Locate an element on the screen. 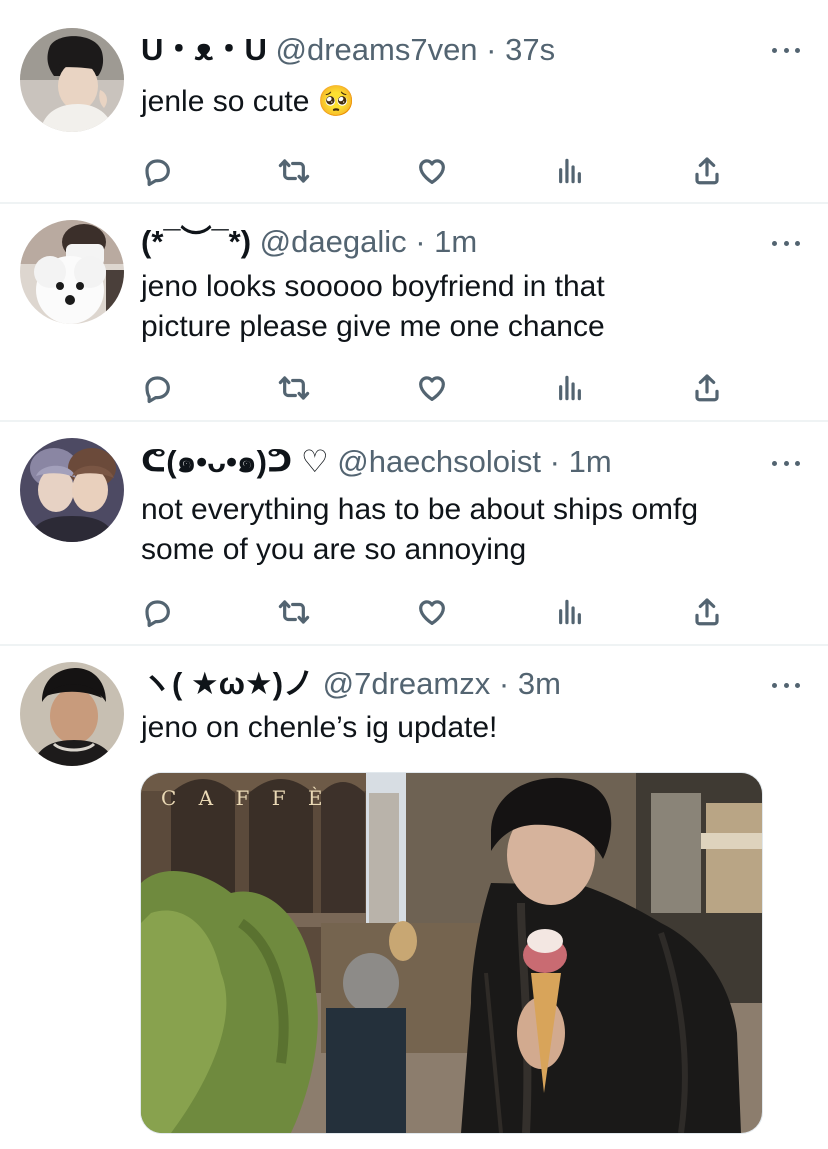 Image resolution: width=828 pixels, height=1149 pixels. handle: @haechsoloist is located at coordinates (439, 461).